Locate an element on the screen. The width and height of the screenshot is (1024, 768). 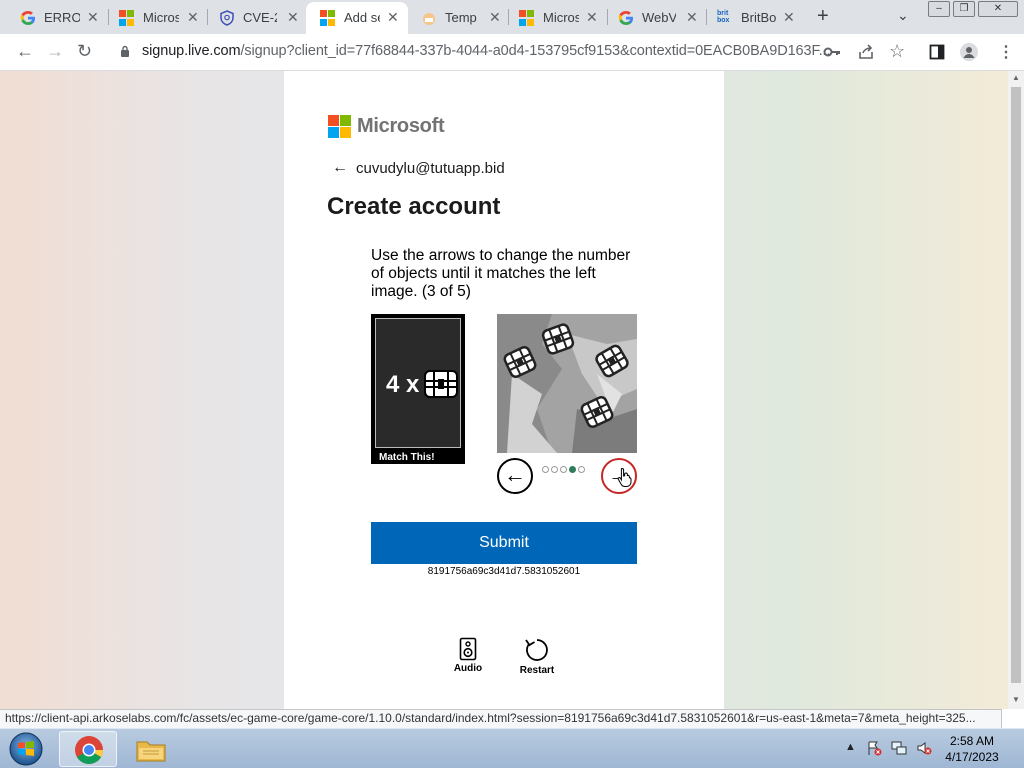
tab-title: Add se is located at coordinates (362, 17).